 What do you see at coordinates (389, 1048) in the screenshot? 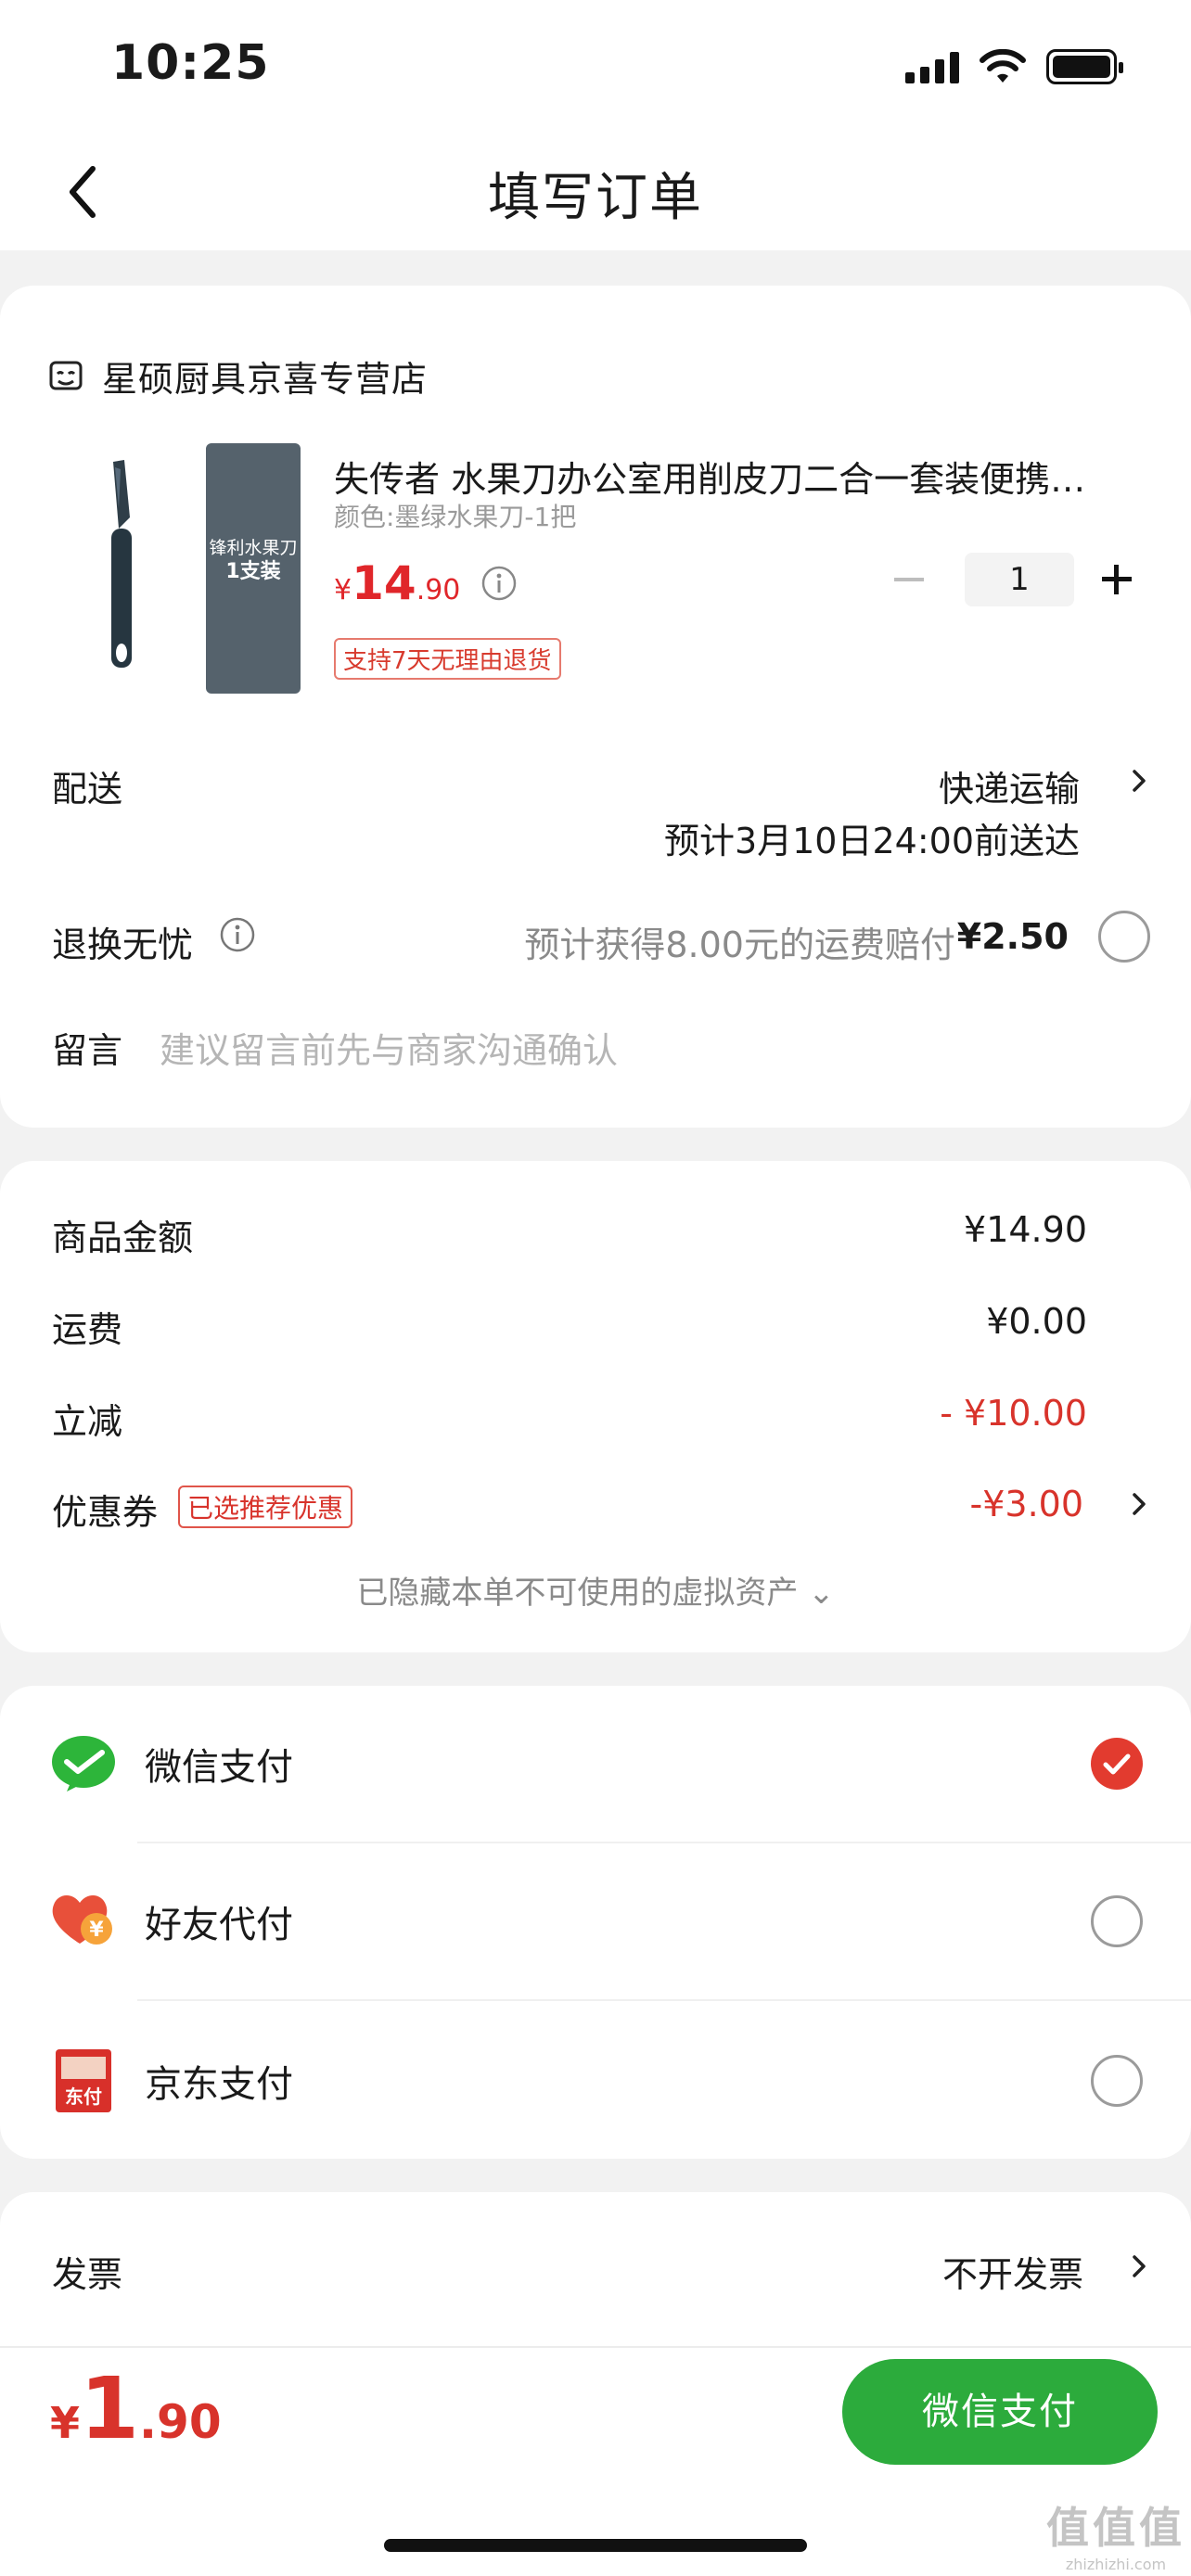
I see `message-input: 建议留言前先与商家沟通确认` at bounding box center [389, 1048].